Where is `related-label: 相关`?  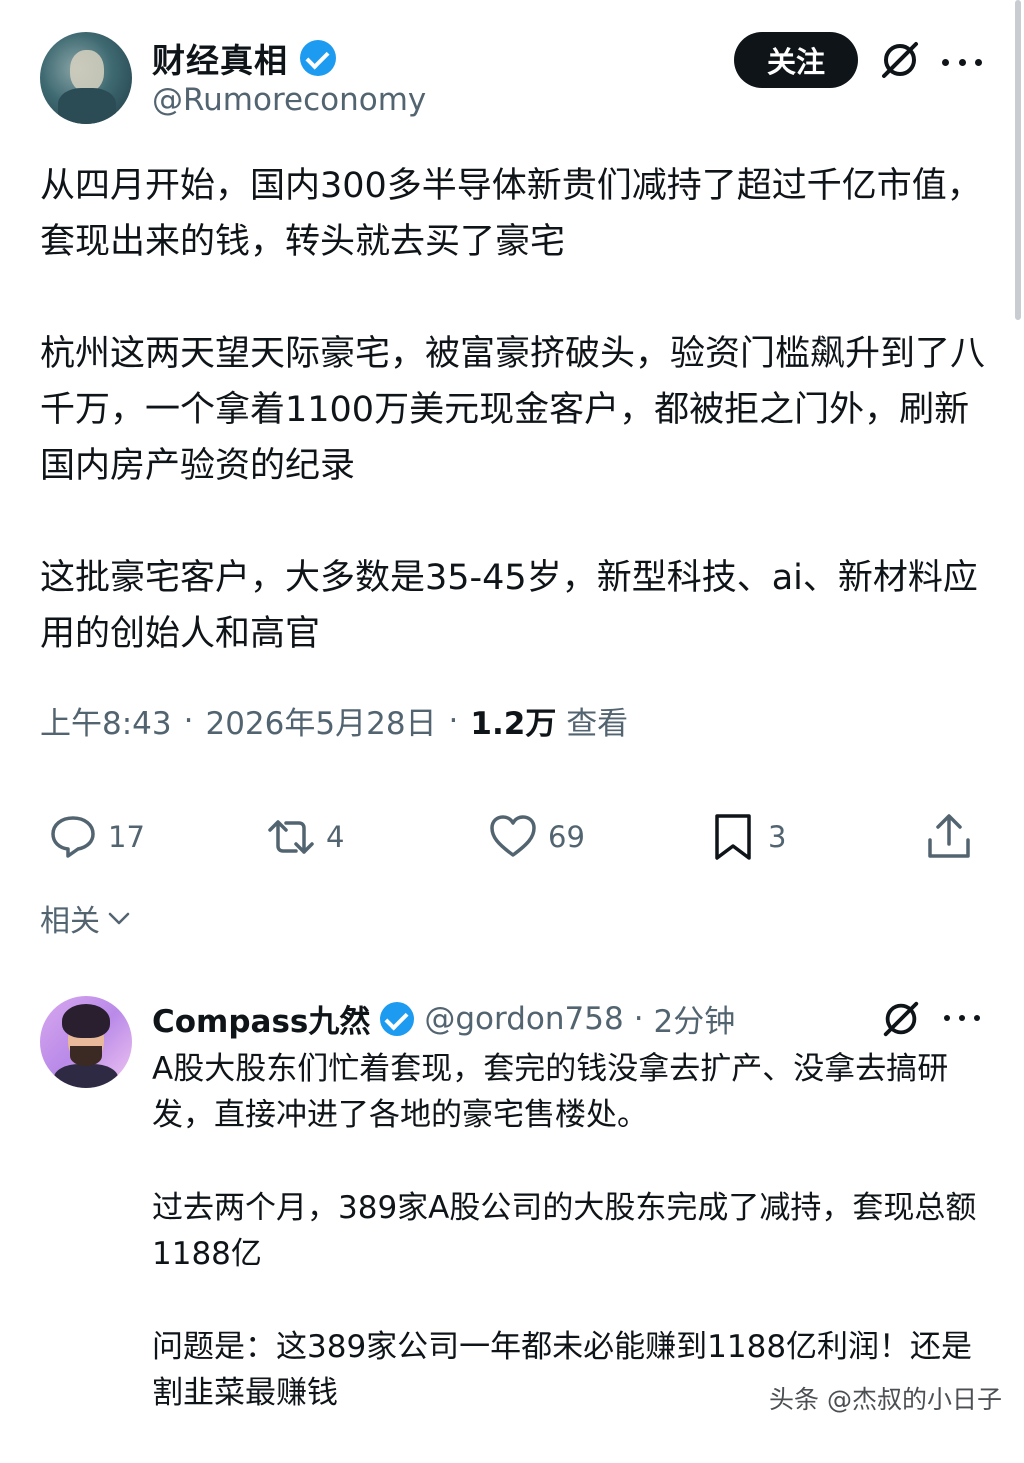 related-label: 相关 is located at coordinates (70, 921).